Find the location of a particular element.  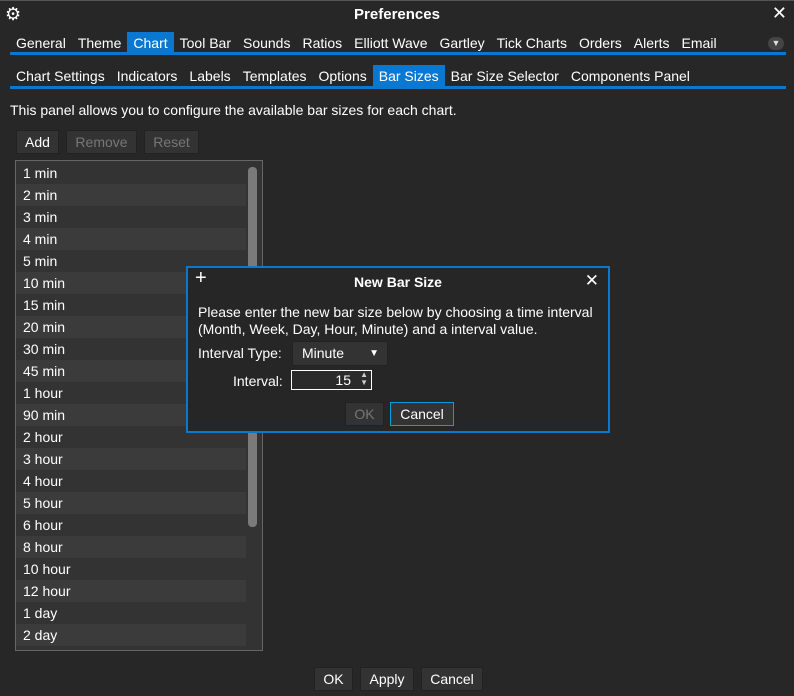

dialog-ok-button: OK is located at coordinates (364, 414).